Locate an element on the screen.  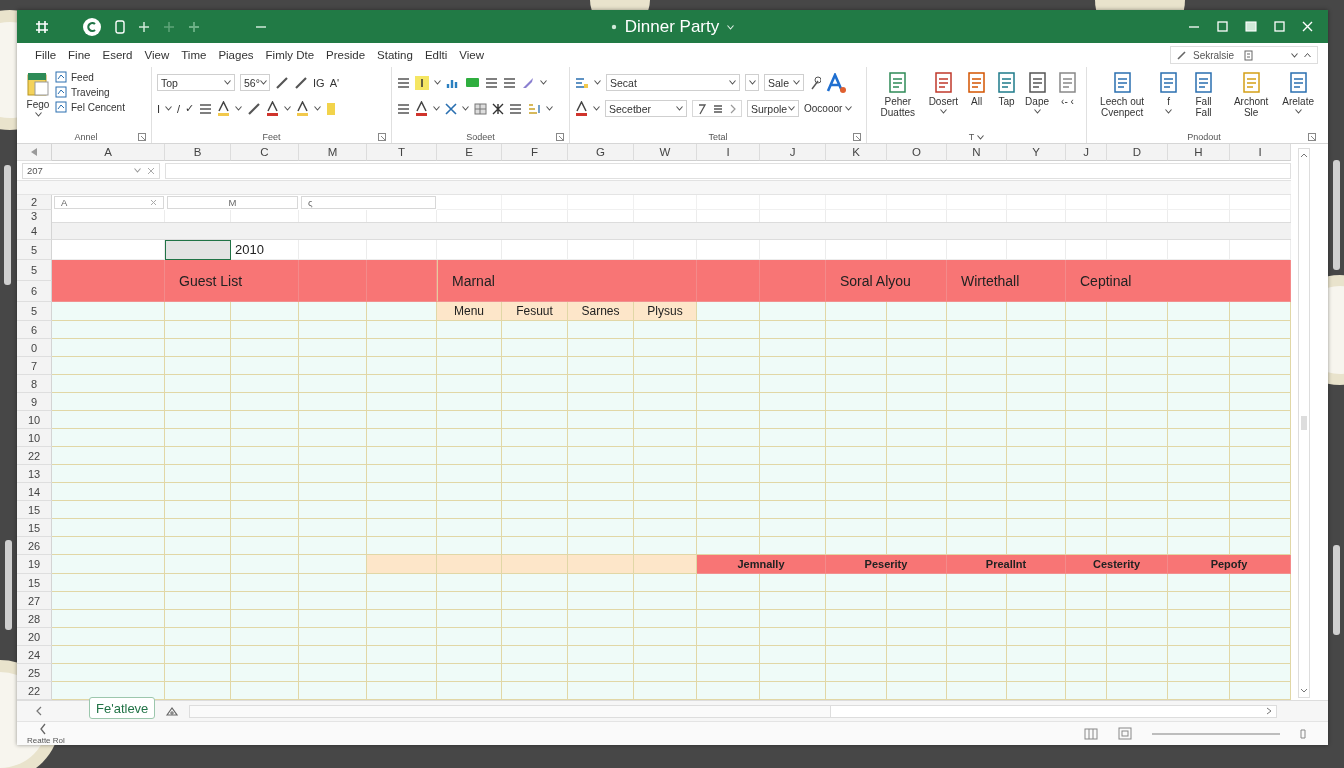
fill-icon is located at coordinates (472, 82).